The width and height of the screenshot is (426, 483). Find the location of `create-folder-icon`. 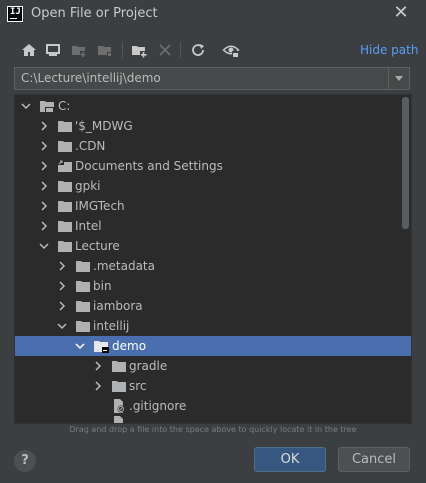

create-folder-icon is located at coordinates (139, 50).